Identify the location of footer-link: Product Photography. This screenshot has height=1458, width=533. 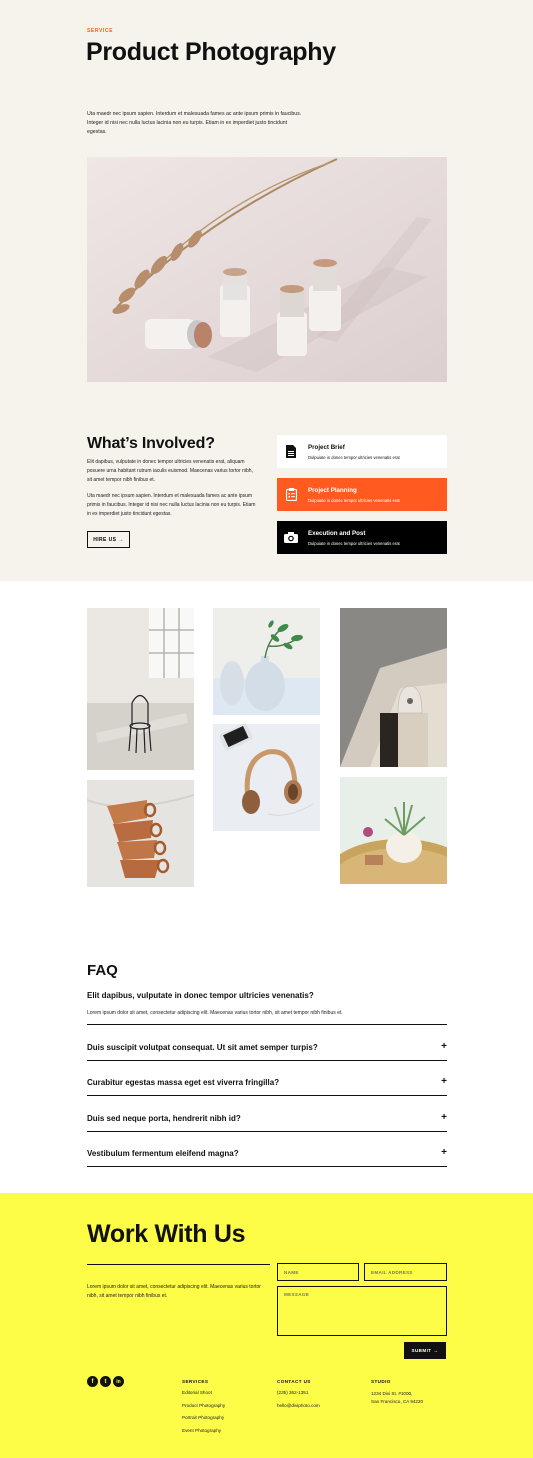
(203, 1405).